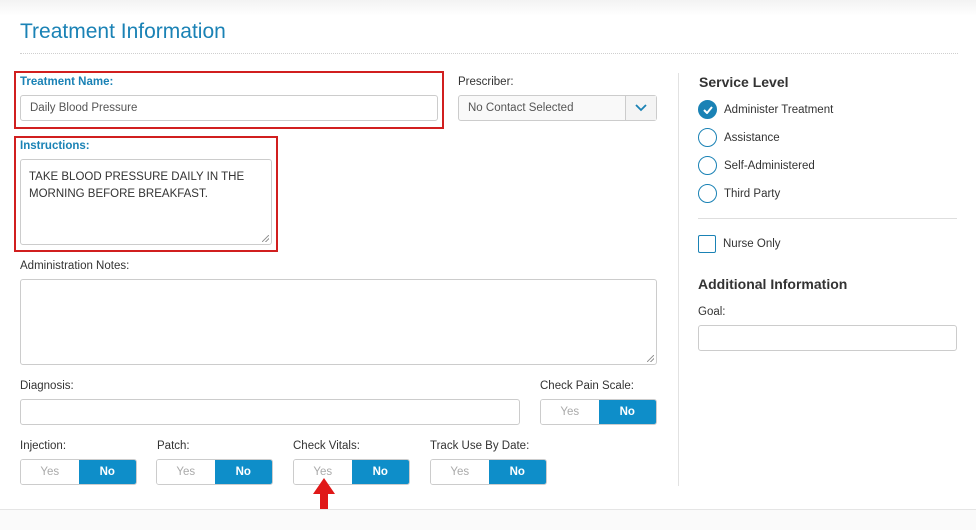 This screenshot has width=976, height=530. I want to click on prescriber-select: No Contact Selected, so click(557, 108).